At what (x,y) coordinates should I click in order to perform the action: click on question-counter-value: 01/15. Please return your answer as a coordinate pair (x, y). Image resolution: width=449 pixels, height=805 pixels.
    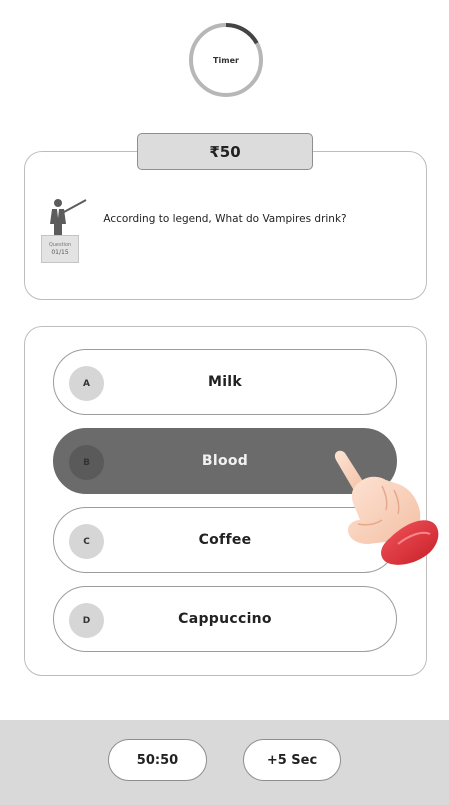
    Looking at the image, I should click on (60, 252).